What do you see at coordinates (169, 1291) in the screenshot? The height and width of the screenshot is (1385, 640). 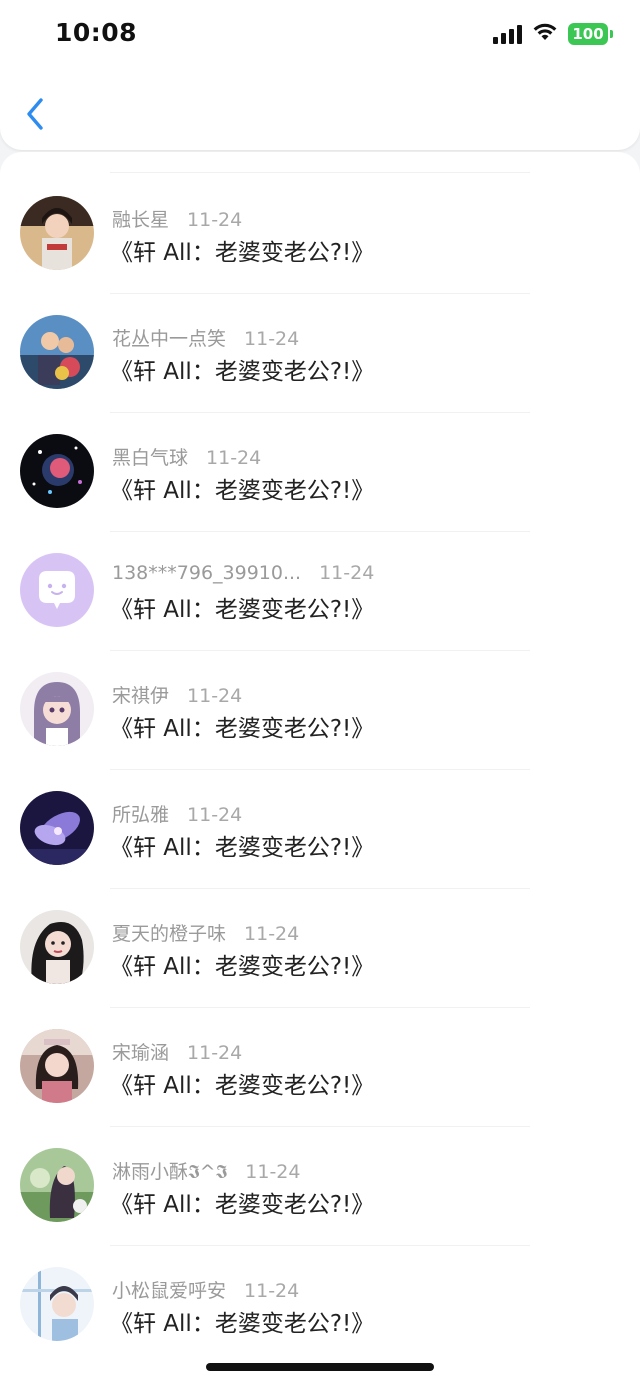 I see `sender-name: 小松鼠爱呼安` at bounding box center [169, 1291].